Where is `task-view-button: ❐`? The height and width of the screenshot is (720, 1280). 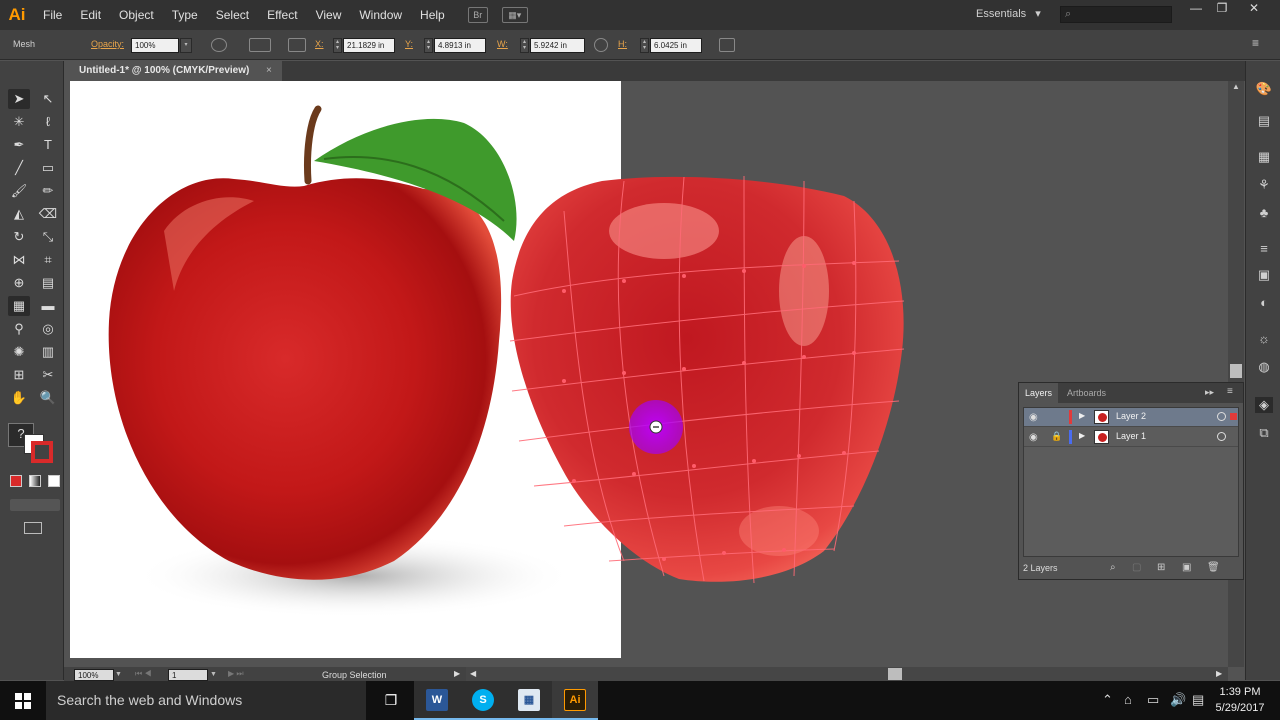 task-view-button: ❐ is located at coordinates (391, 700).